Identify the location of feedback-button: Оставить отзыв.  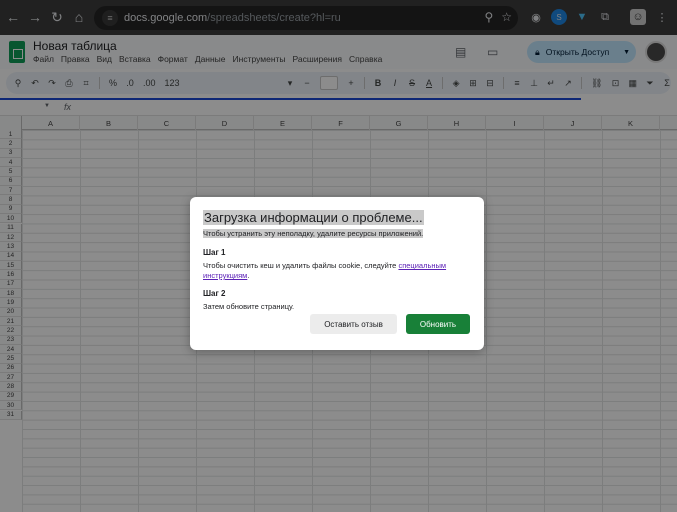
(353, 324).